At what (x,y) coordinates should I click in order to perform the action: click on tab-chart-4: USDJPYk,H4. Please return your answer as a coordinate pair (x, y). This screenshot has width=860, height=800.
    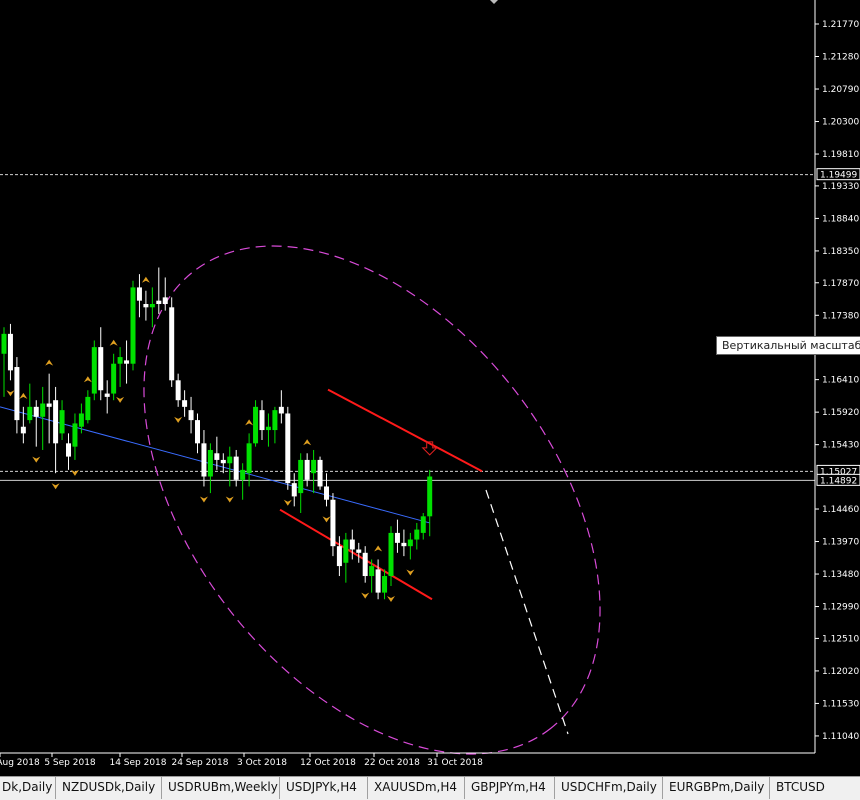
    Looking at the image, I should click on (324, 788).